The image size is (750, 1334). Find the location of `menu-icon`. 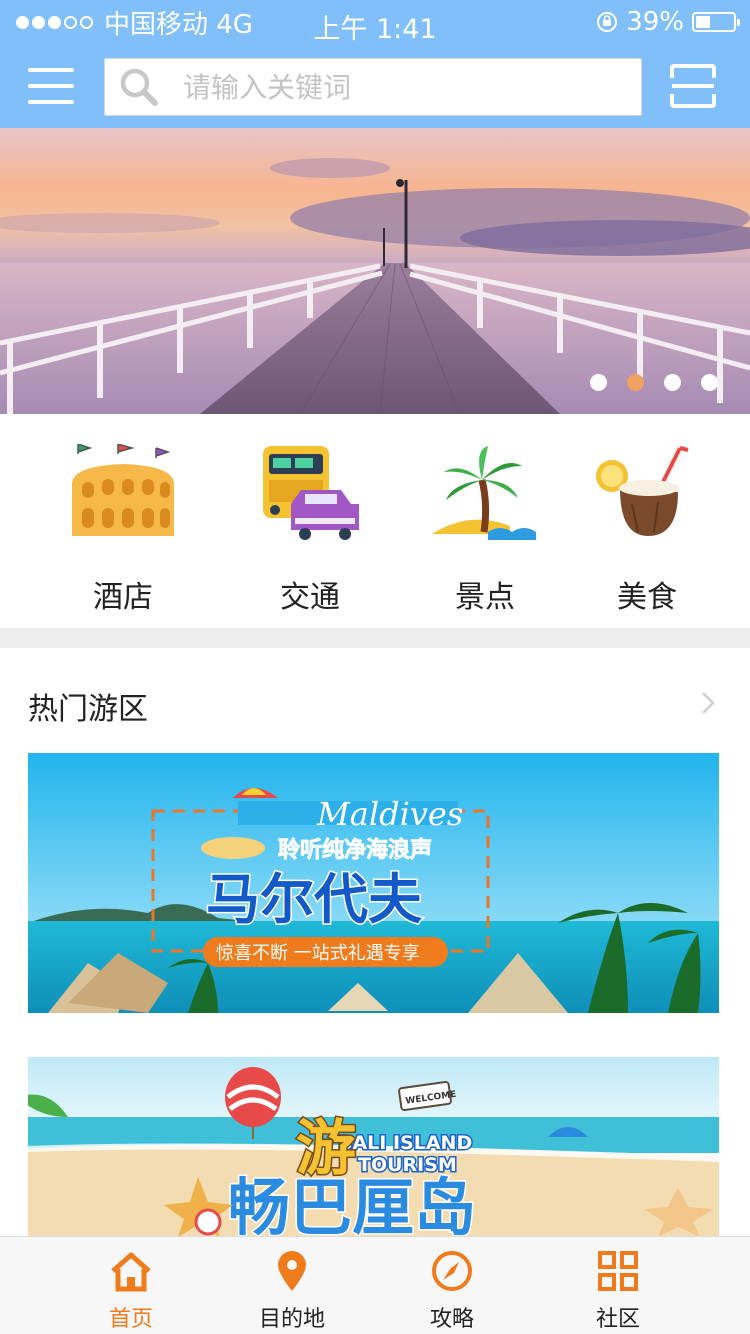

menu-icon is located at coordinates (51, 86).